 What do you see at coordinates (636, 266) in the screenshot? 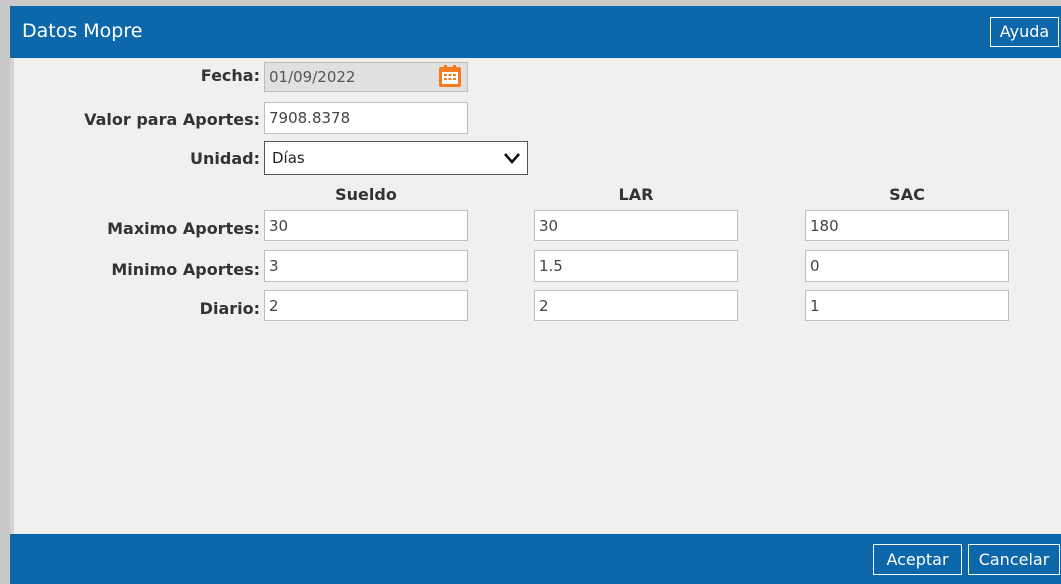
I see `minimo-aportes-lar-field` at bounding box center [636, 266].